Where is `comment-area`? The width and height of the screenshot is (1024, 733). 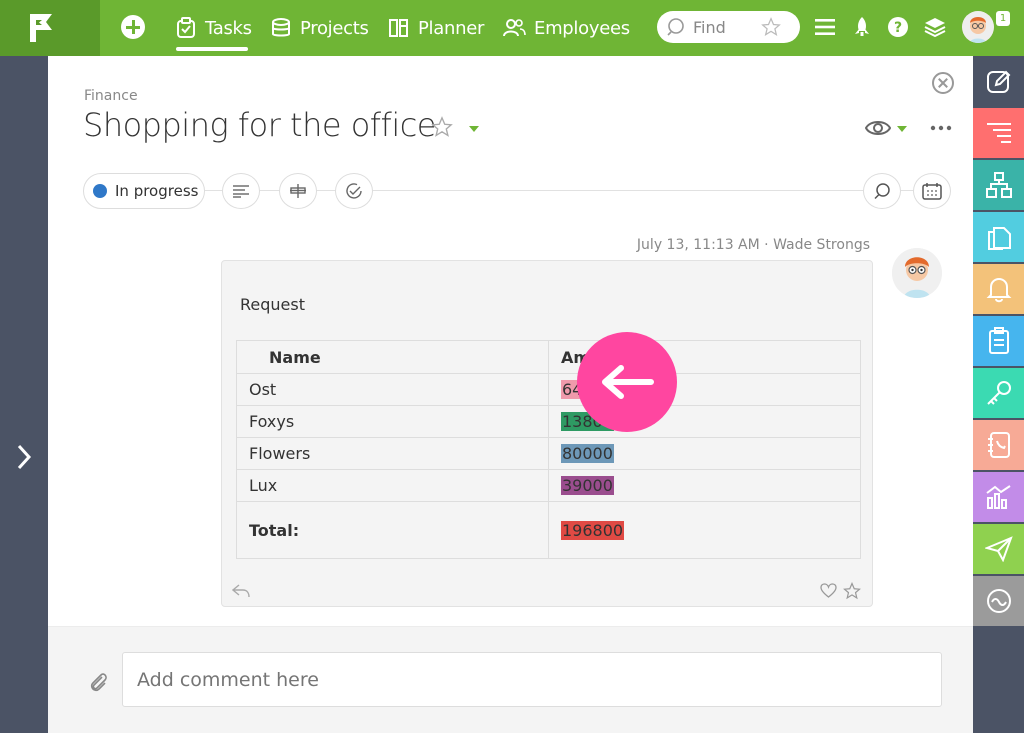 comment-area is located at coordinates (510, 680).